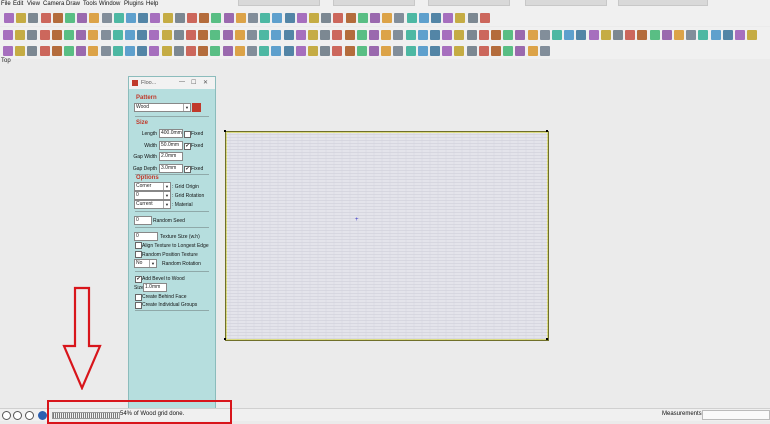 This screenshot has width=770, height=424. Describe the element at coordinates (162, 107) in the screenshot. I see `pattern-select: Wood ▼` at that location.